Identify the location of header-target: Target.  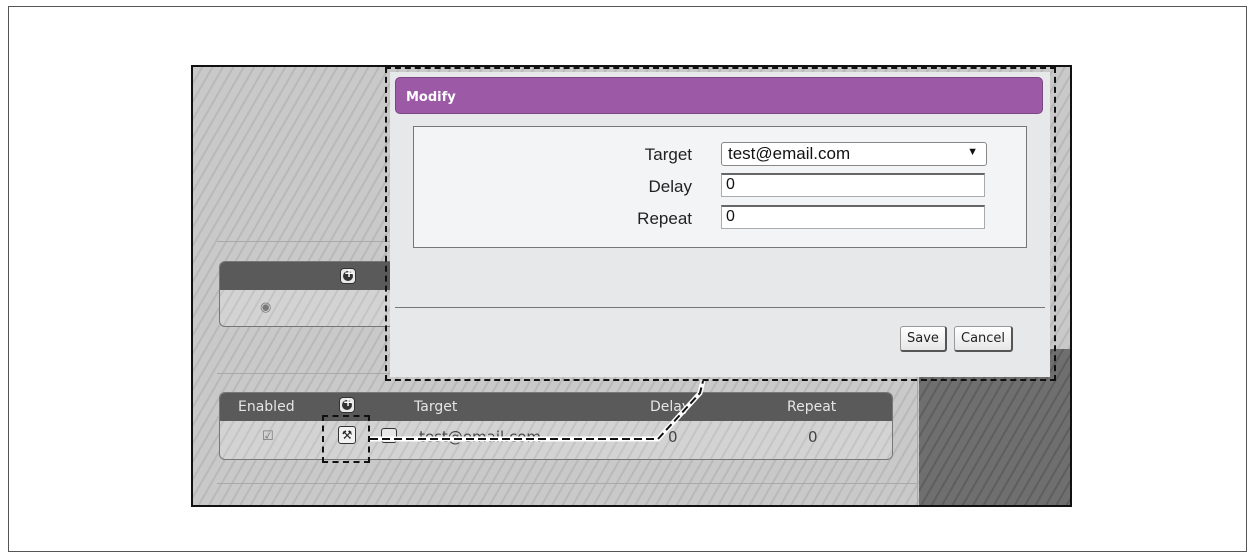
(436, 407).